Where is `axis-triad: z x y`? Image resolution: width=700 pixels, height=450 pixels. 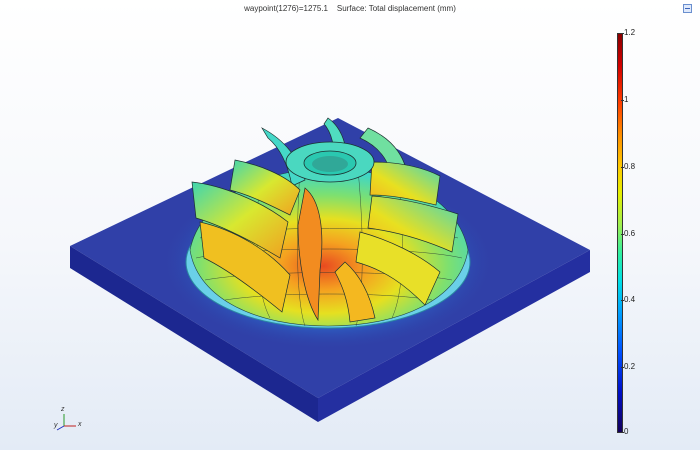
axis-triad: z x y is located at coordinates (72, 419).